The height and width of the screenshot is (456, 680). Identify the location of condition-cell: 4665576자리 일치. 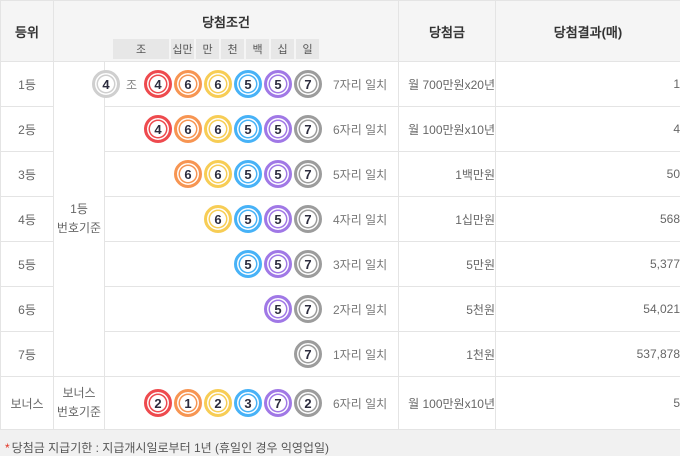
(252, 129).